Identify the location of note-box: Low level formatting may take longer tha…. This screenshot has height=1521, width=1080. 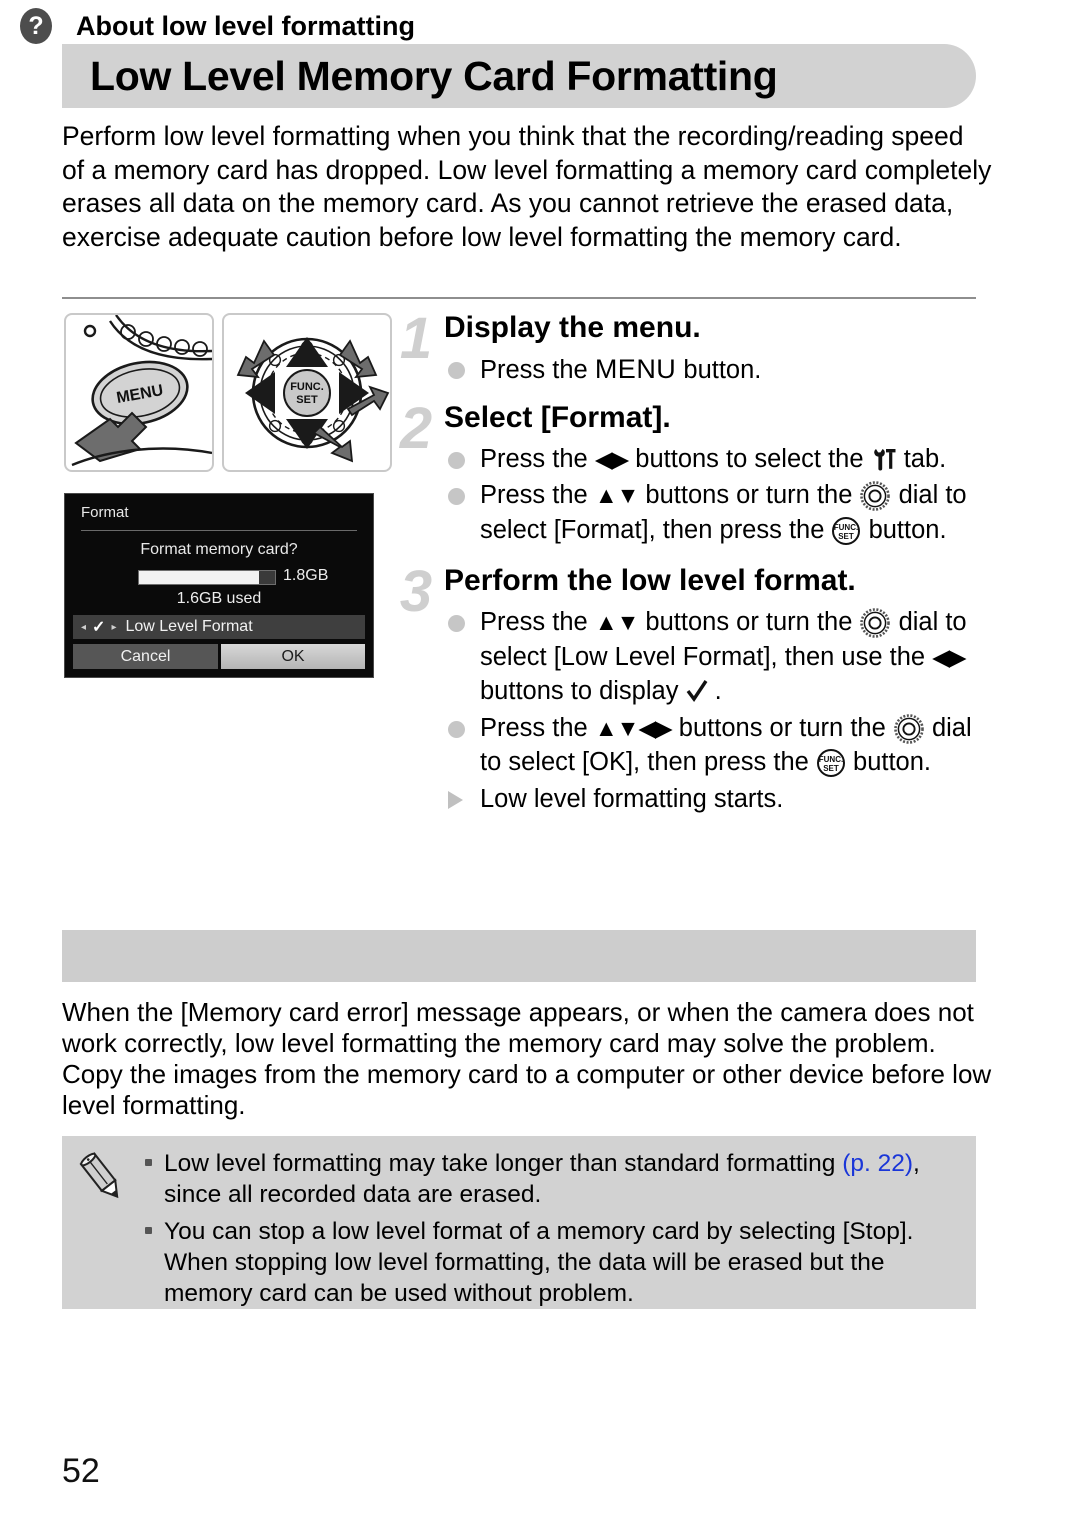
(519, 1222).